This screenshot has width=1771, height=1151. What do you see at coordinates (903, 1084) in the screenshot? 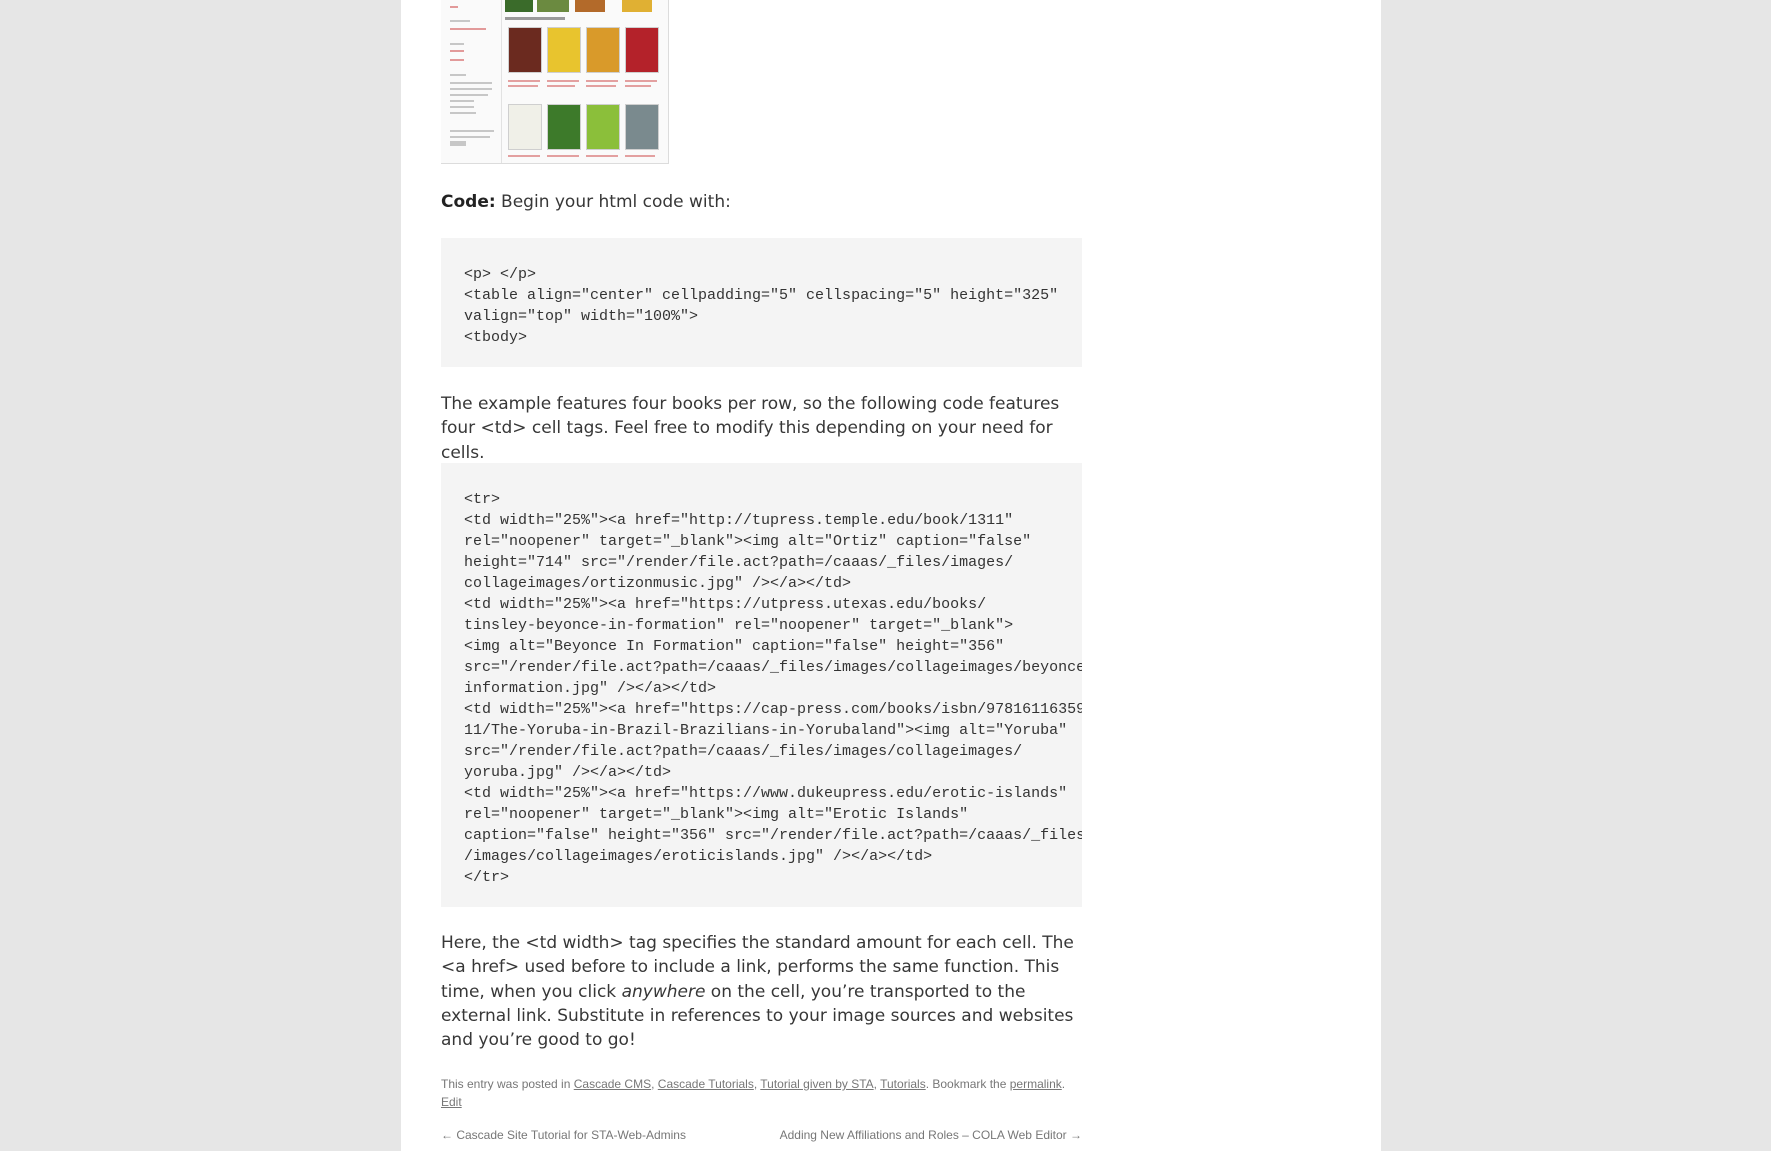
I see `category-link-tutorials: Tutorials` at bounding box center [903, 1084].